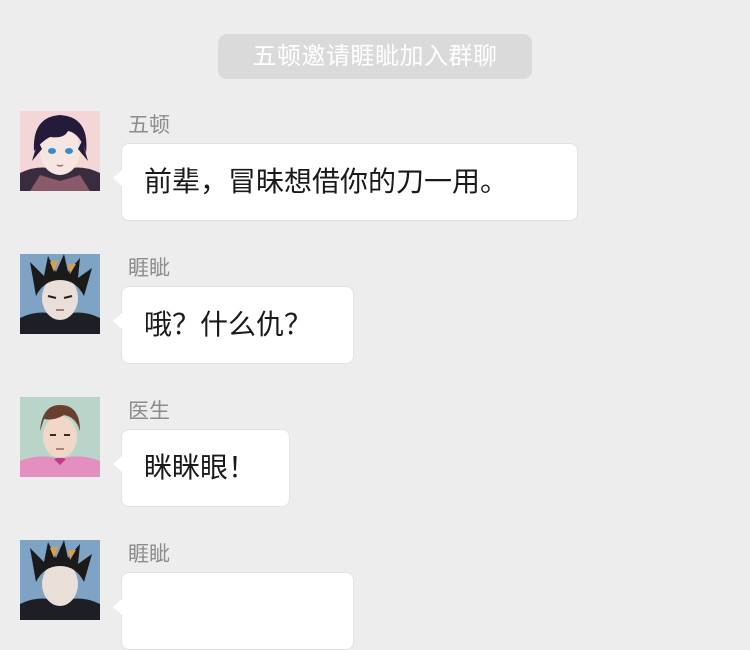 This screenshot has height=650, width=750. Describe the element at coordinates (201, 468) in the screenshot. I see `message-bubble: 眯眯眼！` at that location.